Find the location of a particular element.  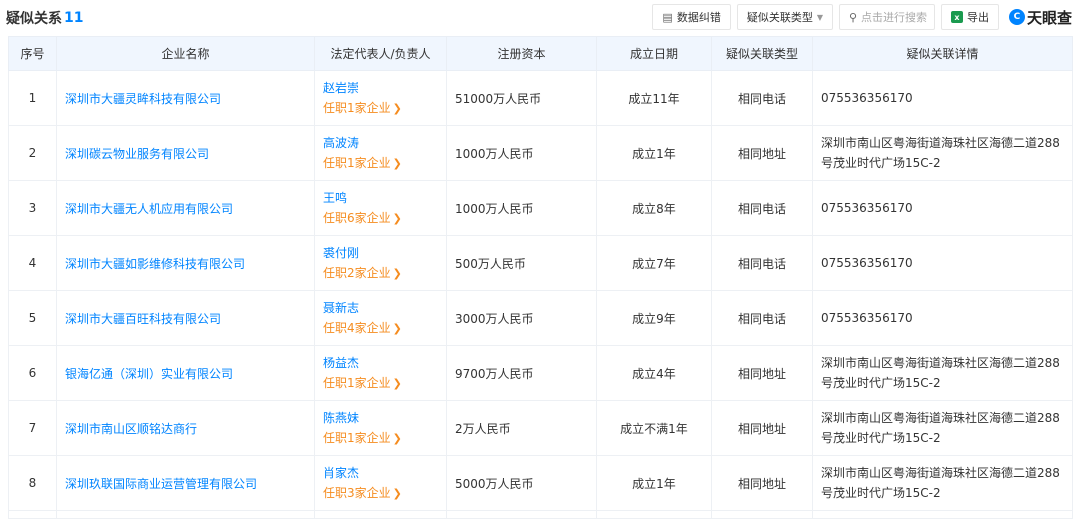

caret-down-icon: ▼ is located at coordinates (819, 17).